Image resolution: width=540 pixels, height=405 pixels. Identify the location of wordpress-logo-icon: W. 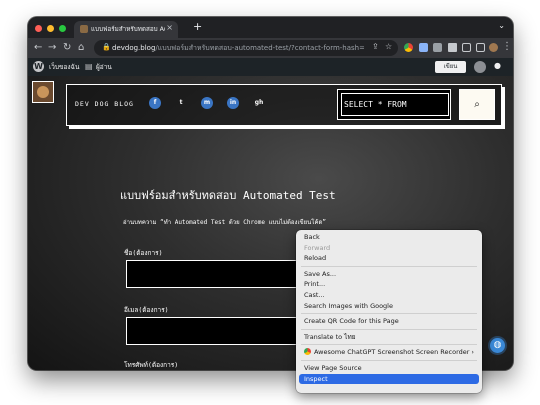
(38, 66).